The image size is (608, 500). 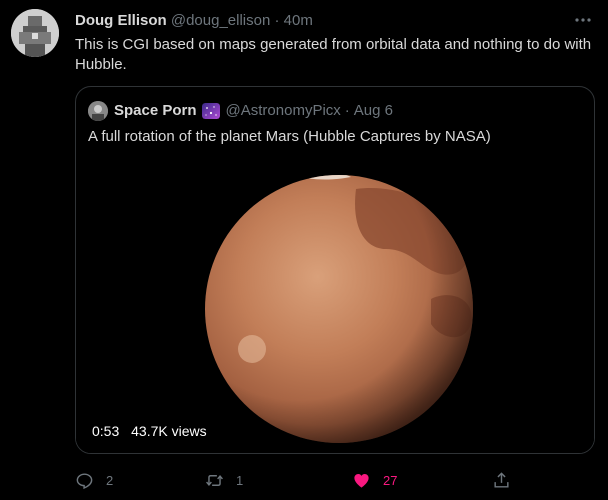 I want to click on retweet-button: 1, so click(x=224, y=480).